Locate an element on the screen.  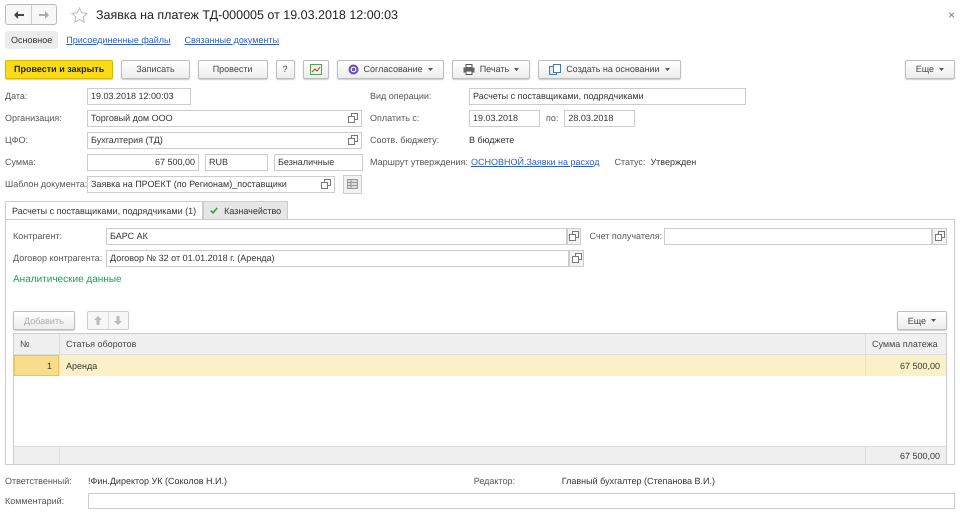
chart-icon is located at coordinates (316, 69).